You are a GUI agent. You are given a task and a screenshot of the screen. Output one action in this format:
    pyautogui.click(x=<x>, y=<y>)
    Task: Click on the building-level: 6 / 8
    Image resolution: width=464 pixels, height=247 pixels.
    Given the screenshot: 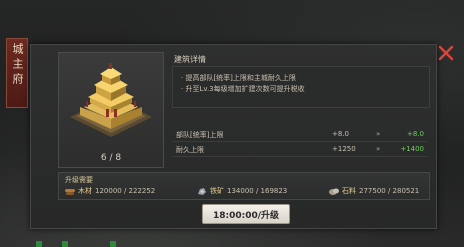 What is the action you would take?
    pyautogui.click(x=111, y=158)
    